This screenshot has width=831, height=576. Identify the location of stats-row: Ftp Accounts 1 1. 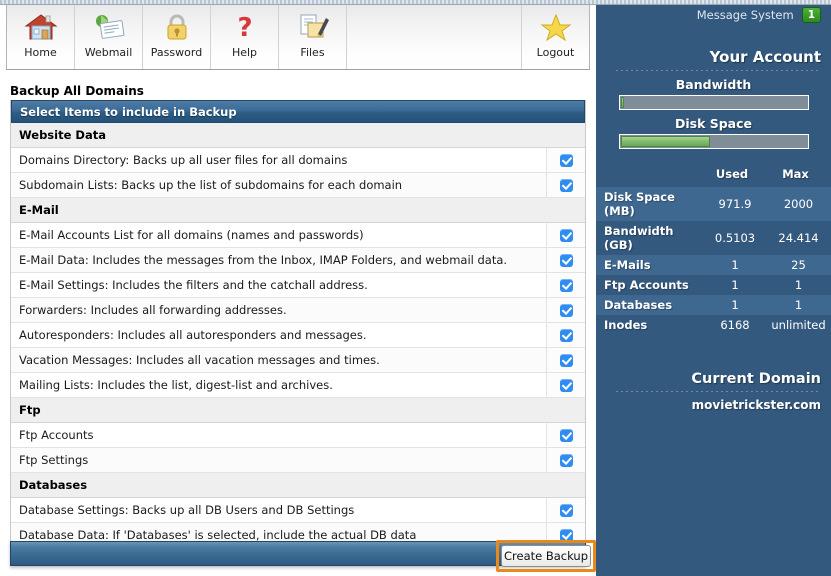
(713, 285).